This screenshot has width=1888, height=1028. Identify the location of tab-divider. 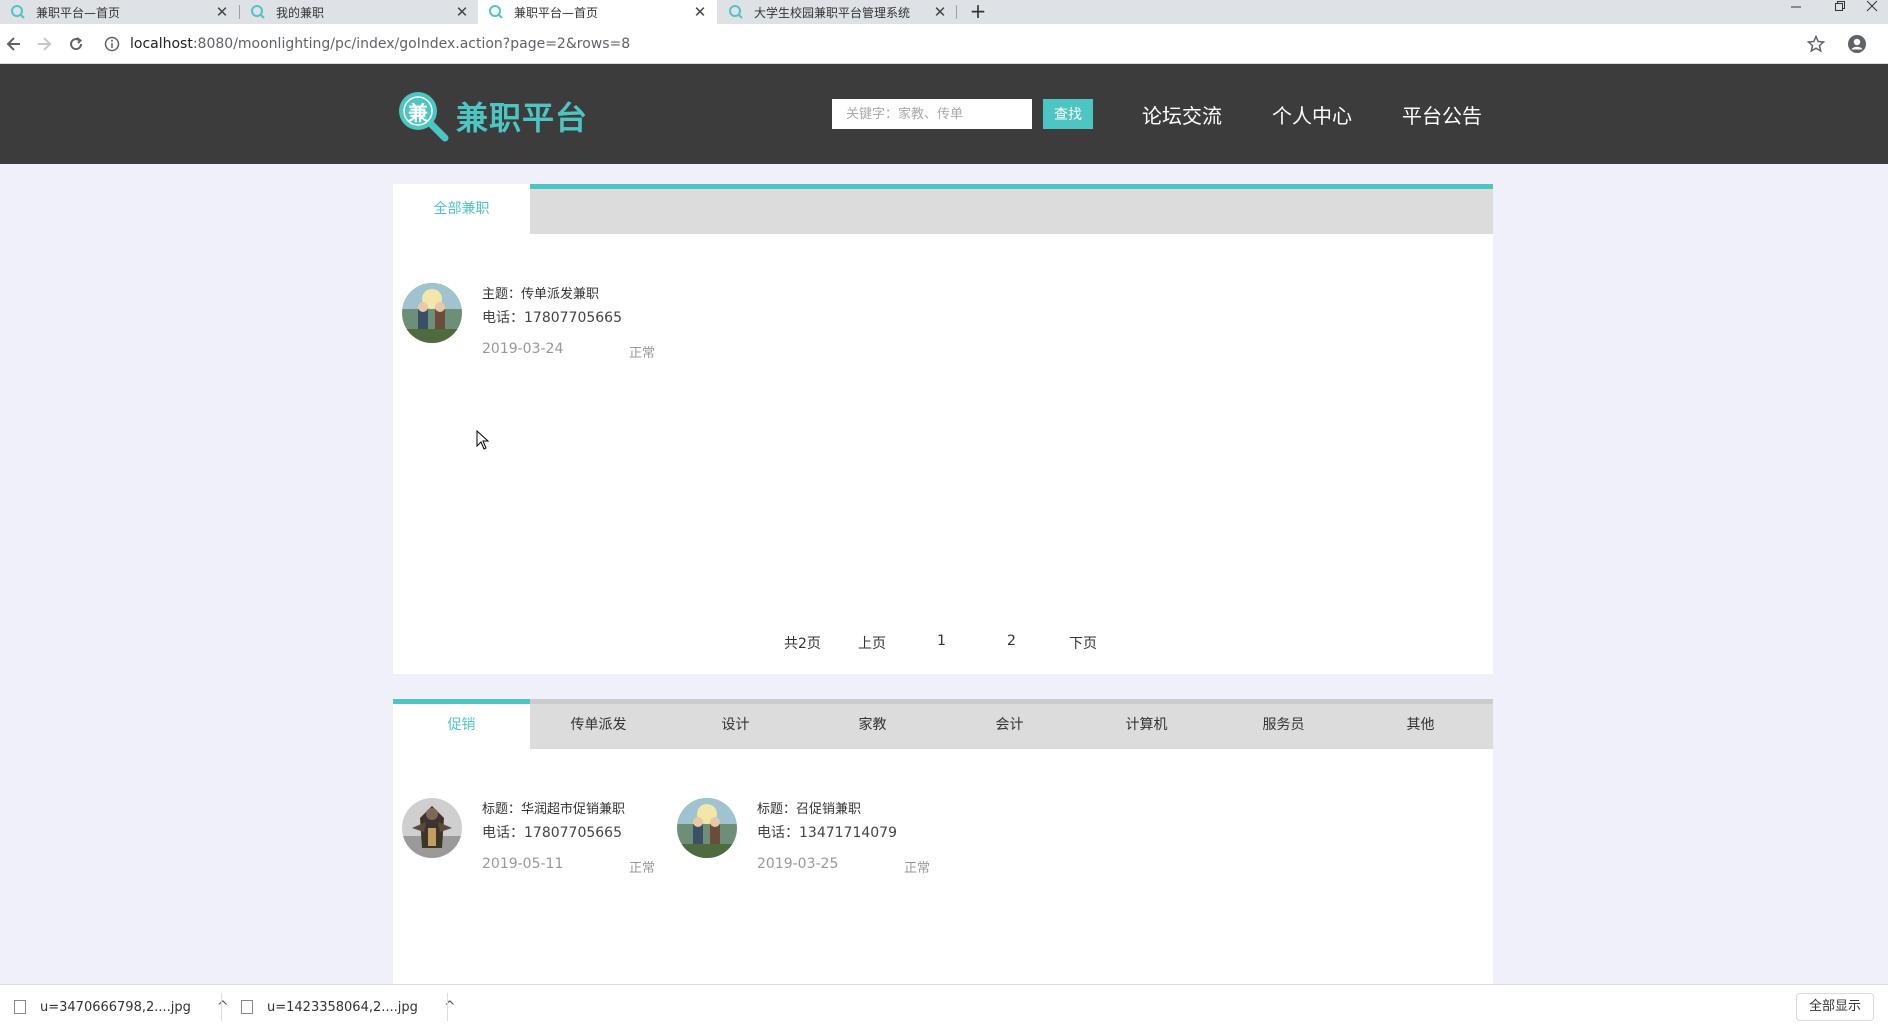
(956, 12).